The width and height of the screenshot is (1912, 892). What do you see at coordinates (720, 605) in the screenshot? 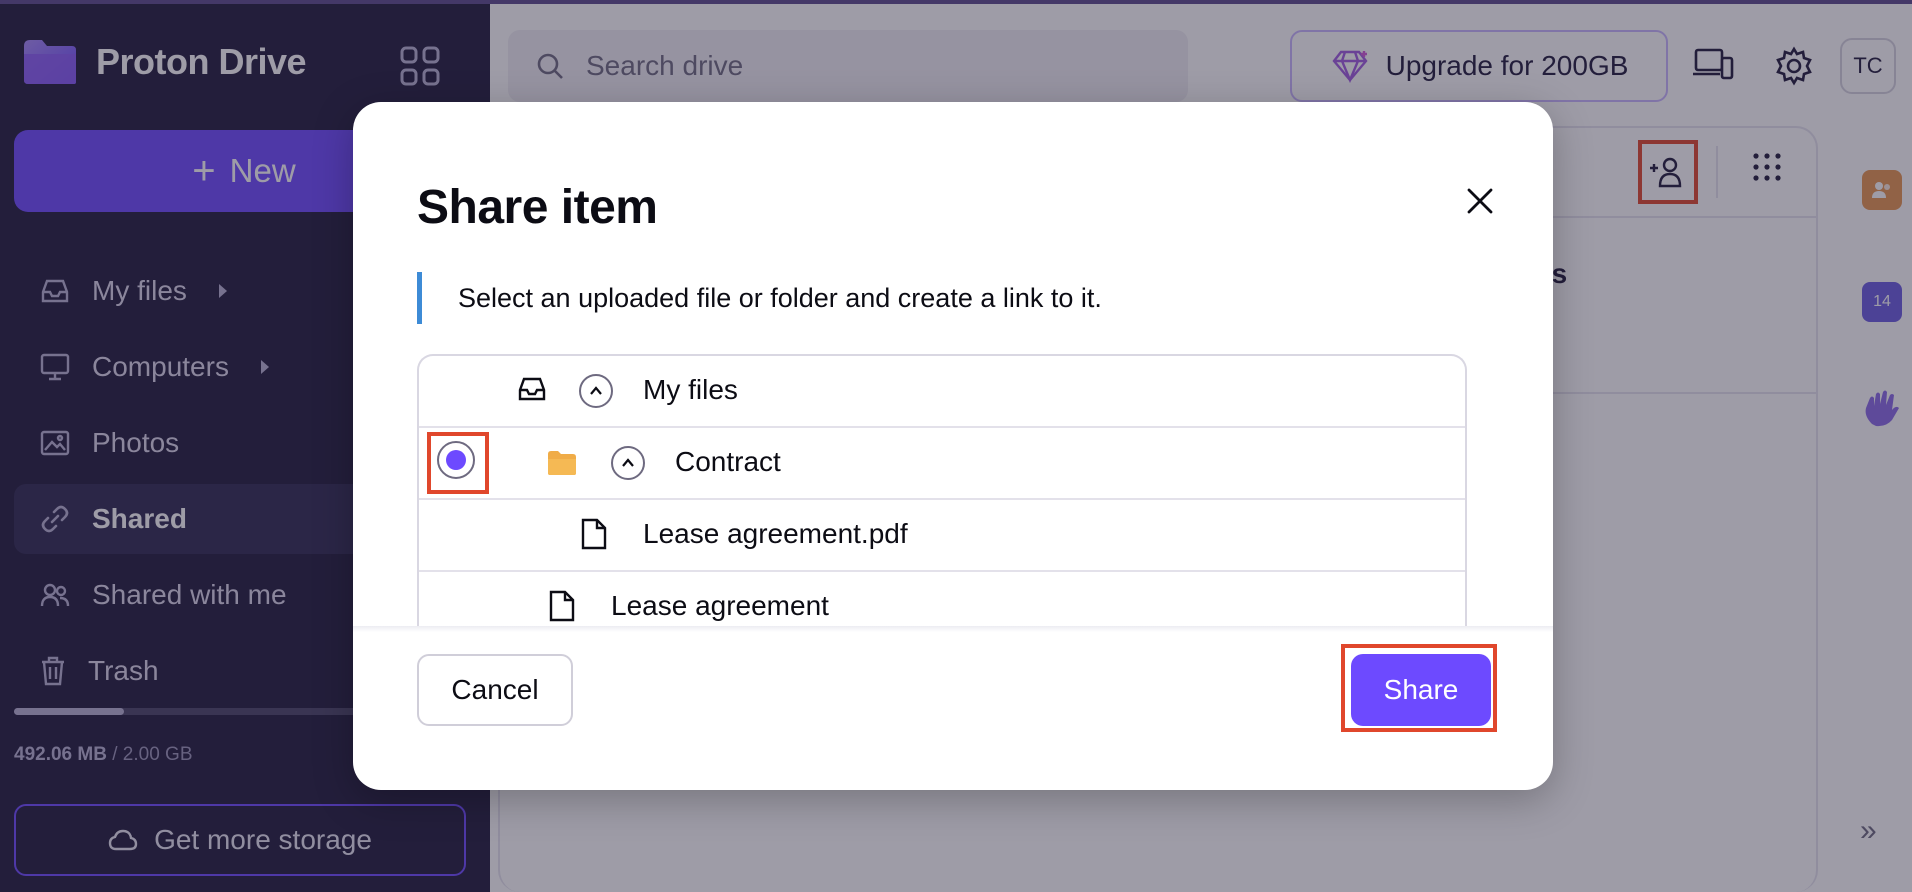
I see `tree-item-label: Lease agreement` at bounding box center [720, 605].